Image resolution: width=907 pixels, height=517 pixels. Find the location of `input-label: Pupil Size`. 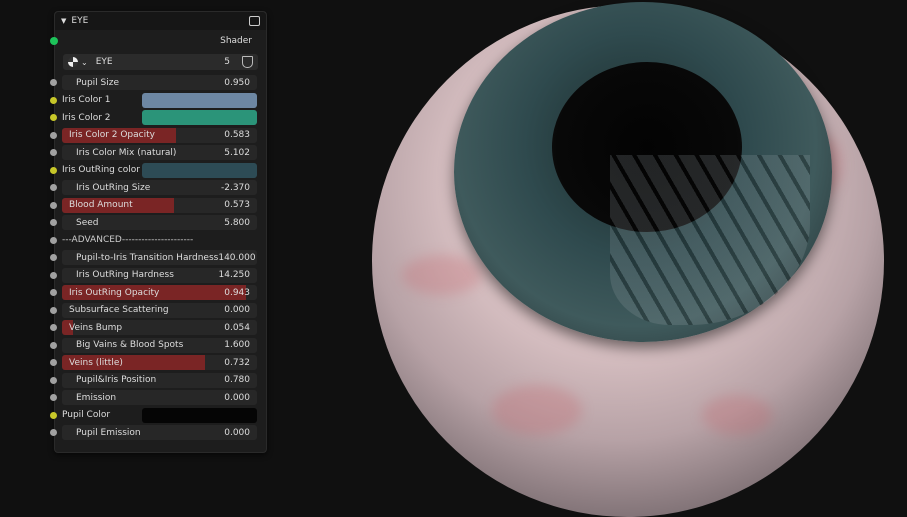

input-label: Pupil Size is located at coordinates (98, 82).